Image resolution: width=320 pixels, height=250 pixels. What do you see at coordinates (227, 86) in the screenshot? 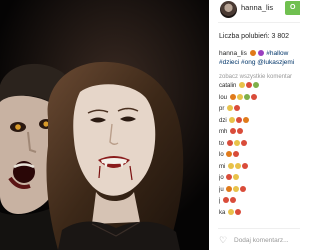
I see `comment-username: catalin` at bounding box center [227, 86].